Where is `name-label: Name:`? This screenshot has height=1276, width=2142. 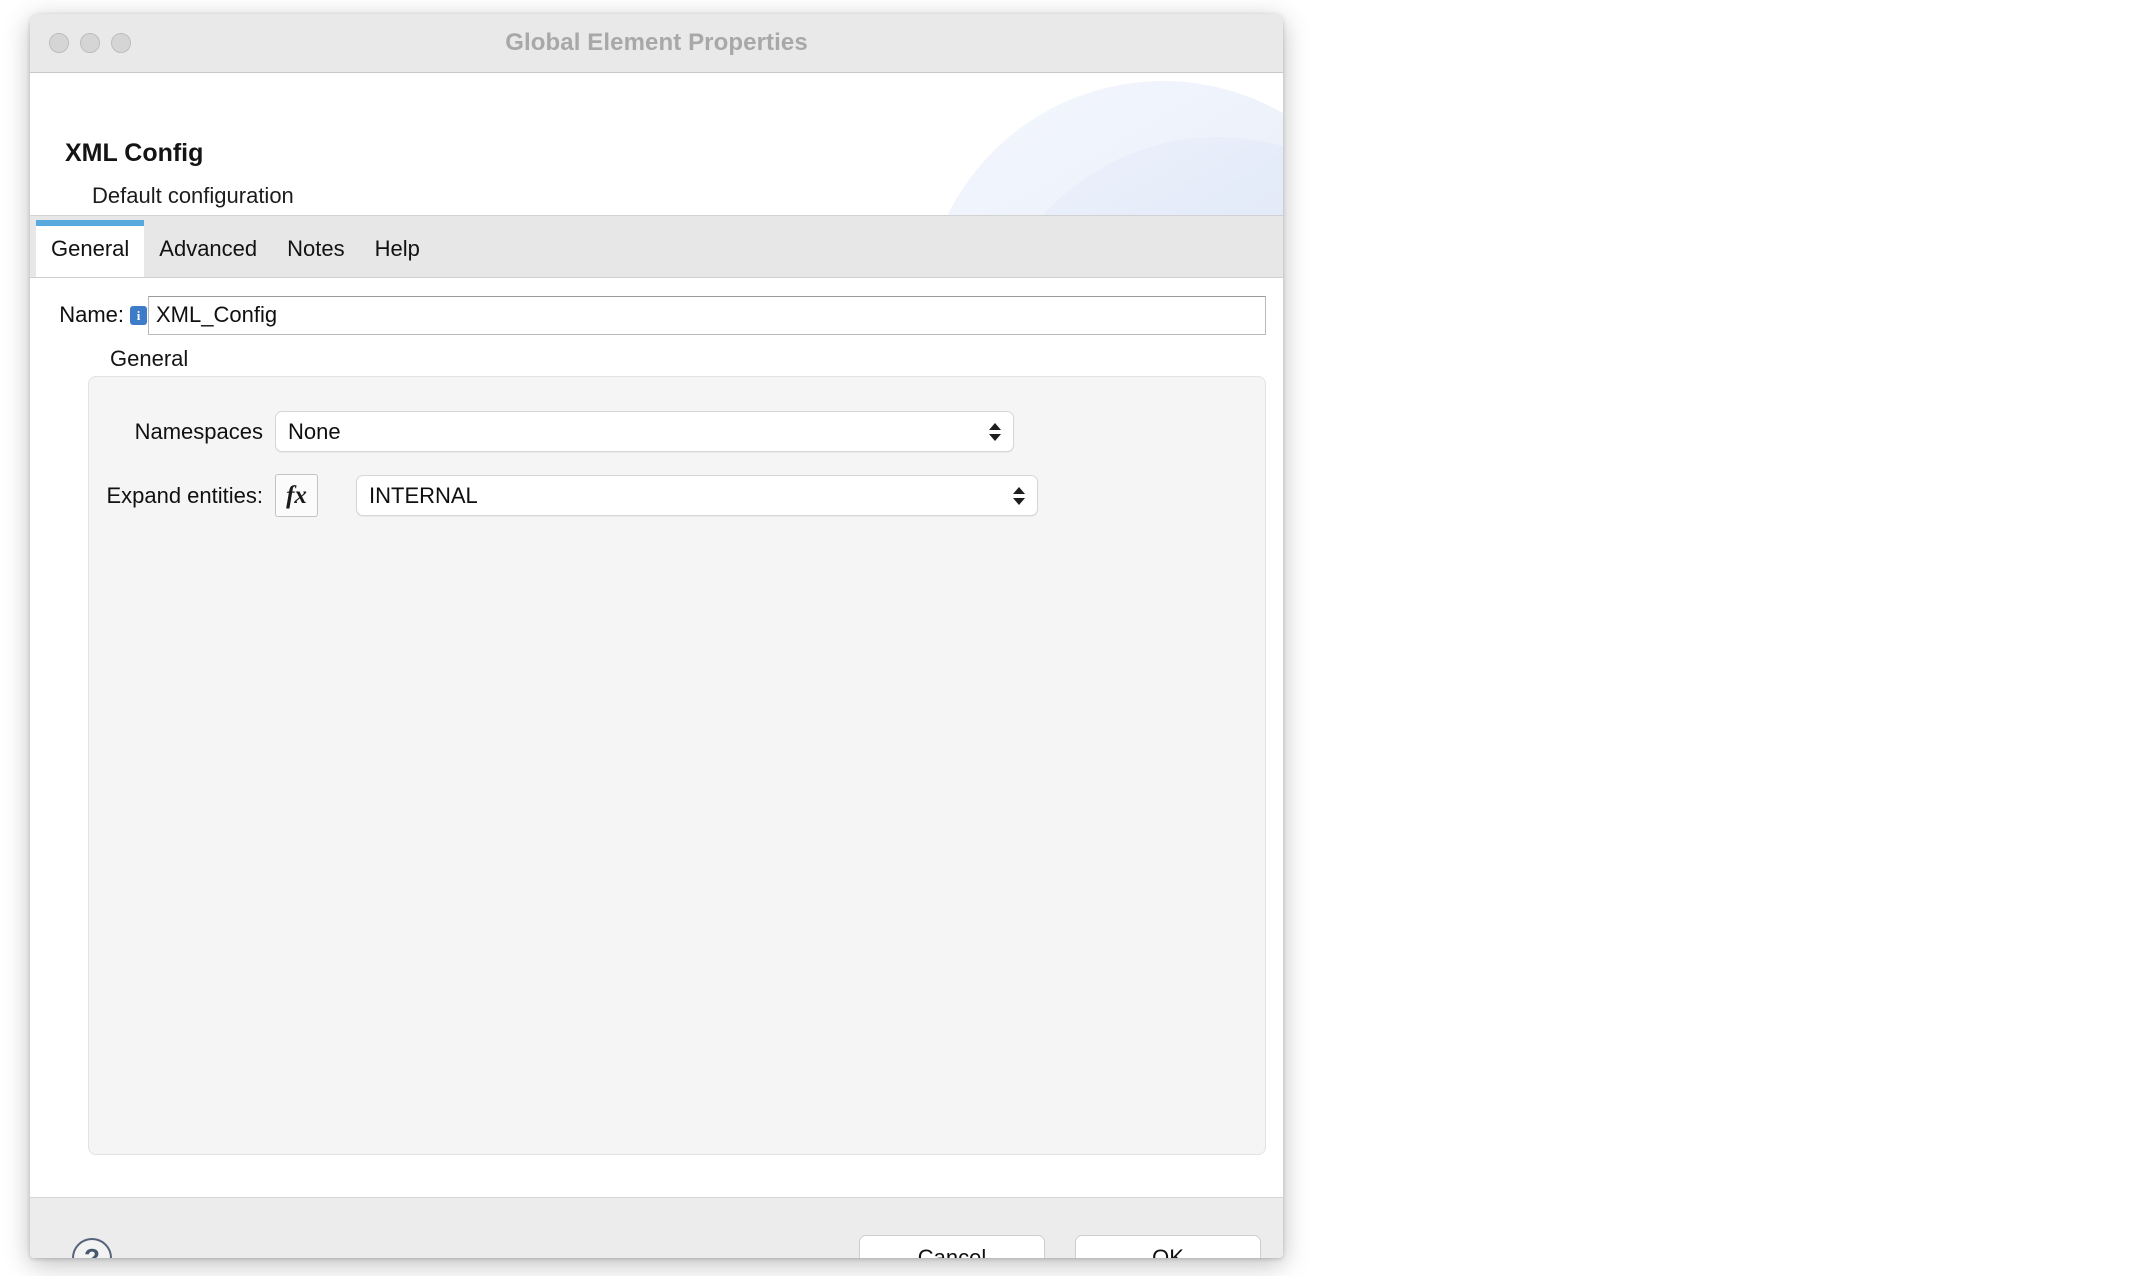
name-label: Name: is located at coordinates (91, 314).